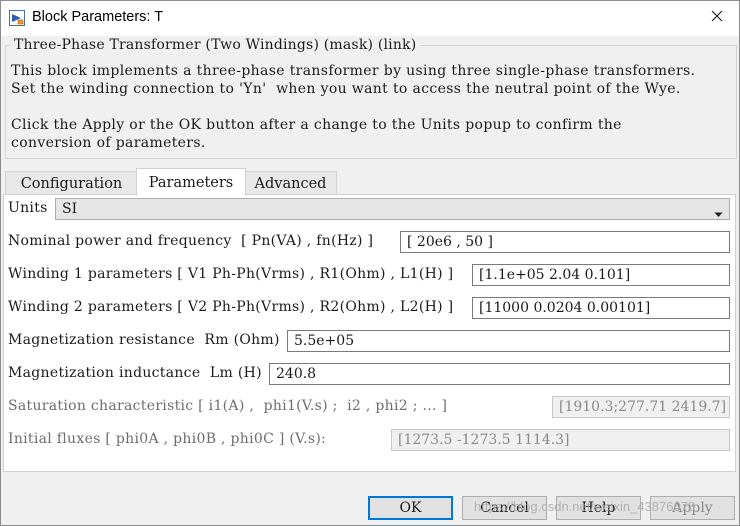 The height and width of the screenshot is (526, 740). I want to click on chevron-down-icon, so click(718, 214).